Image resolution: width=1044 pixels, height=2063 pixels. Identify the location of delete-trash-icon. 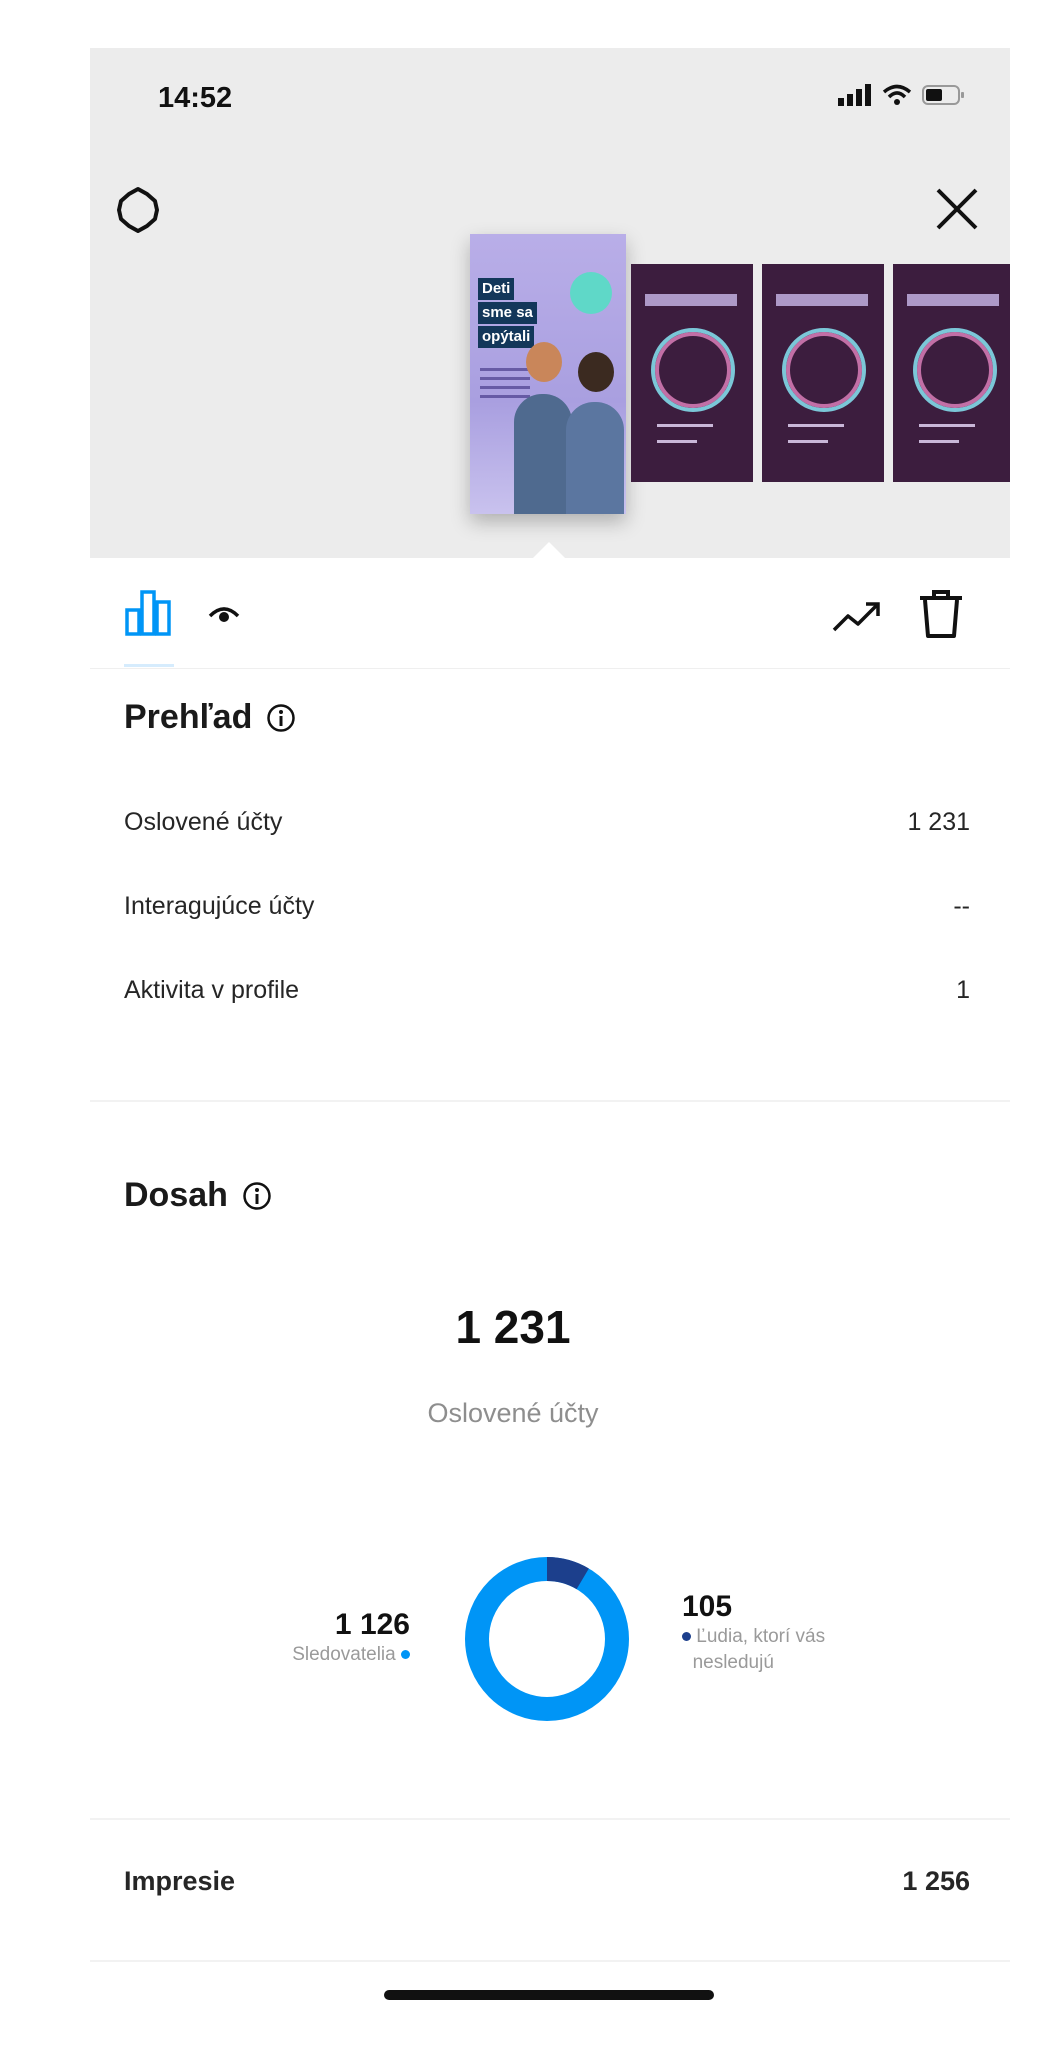
(941, 614).